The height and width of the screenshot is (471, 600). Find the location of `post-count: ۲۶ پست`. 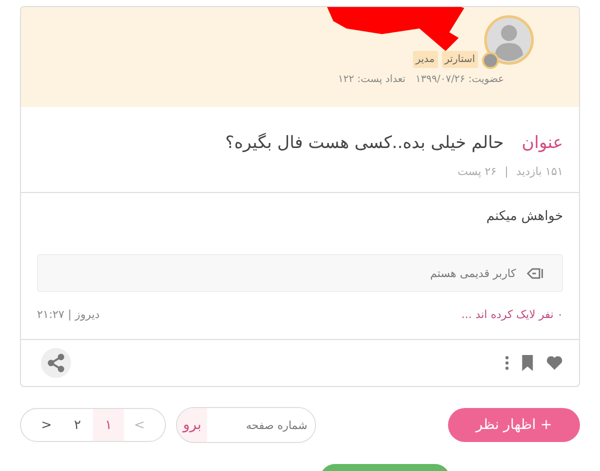

post-count: ۲۶ پست is located at coordinates (477, 171).